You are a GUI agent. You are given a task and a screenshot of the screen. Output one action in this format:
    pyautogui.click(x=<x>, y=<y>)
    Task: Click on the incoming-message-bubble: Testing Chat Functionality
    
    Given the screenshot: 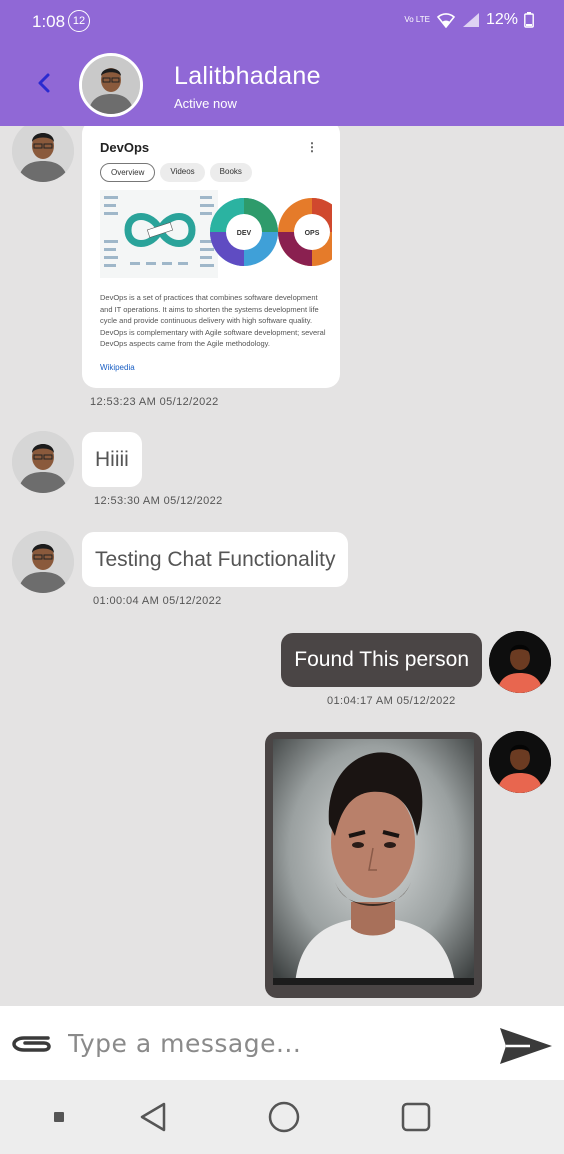 What is the action you would take?
    pyautogui.click(x=215, y=559)
    